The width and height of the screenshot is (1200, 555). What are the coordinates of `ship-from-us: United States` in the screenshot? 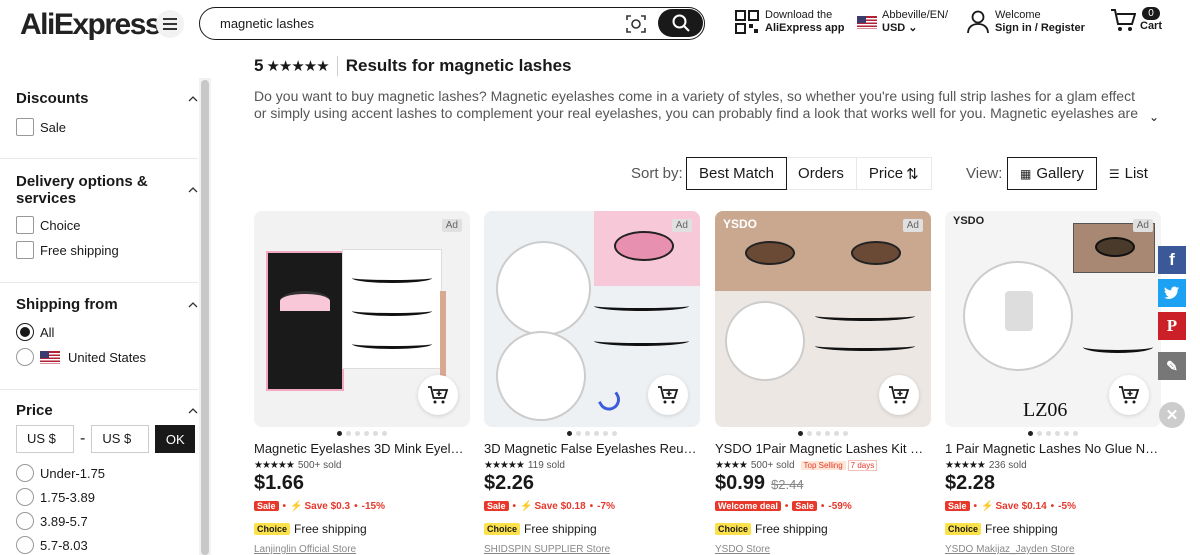 It's located at (107, 357).